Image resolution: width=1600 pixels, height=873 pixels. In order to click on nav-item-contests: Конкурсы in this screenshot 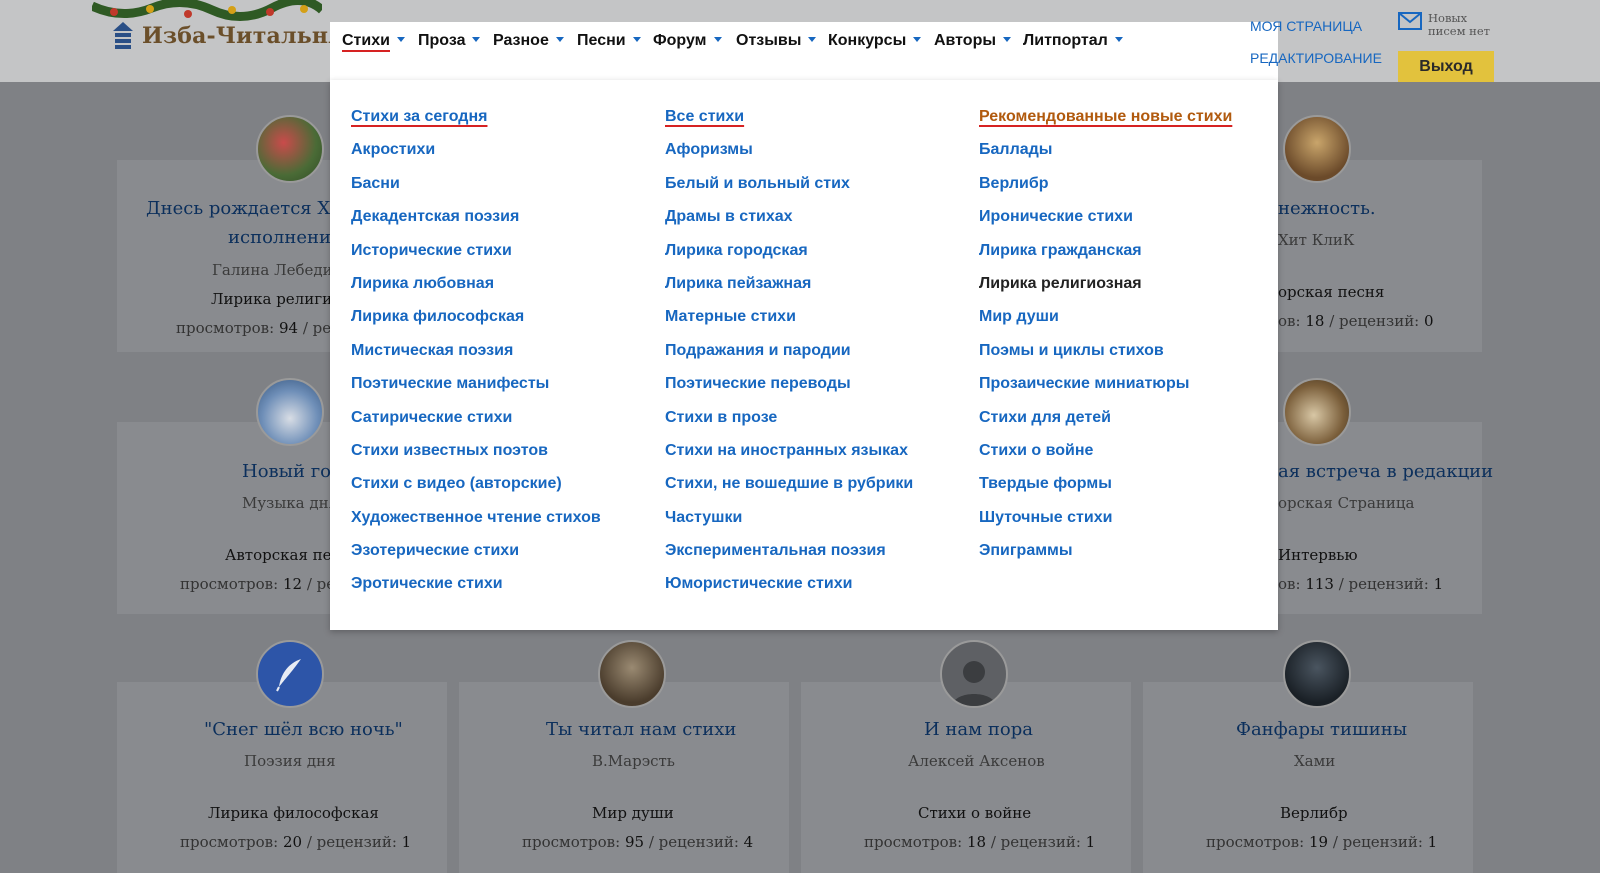, I will do `click(875, 43)`.